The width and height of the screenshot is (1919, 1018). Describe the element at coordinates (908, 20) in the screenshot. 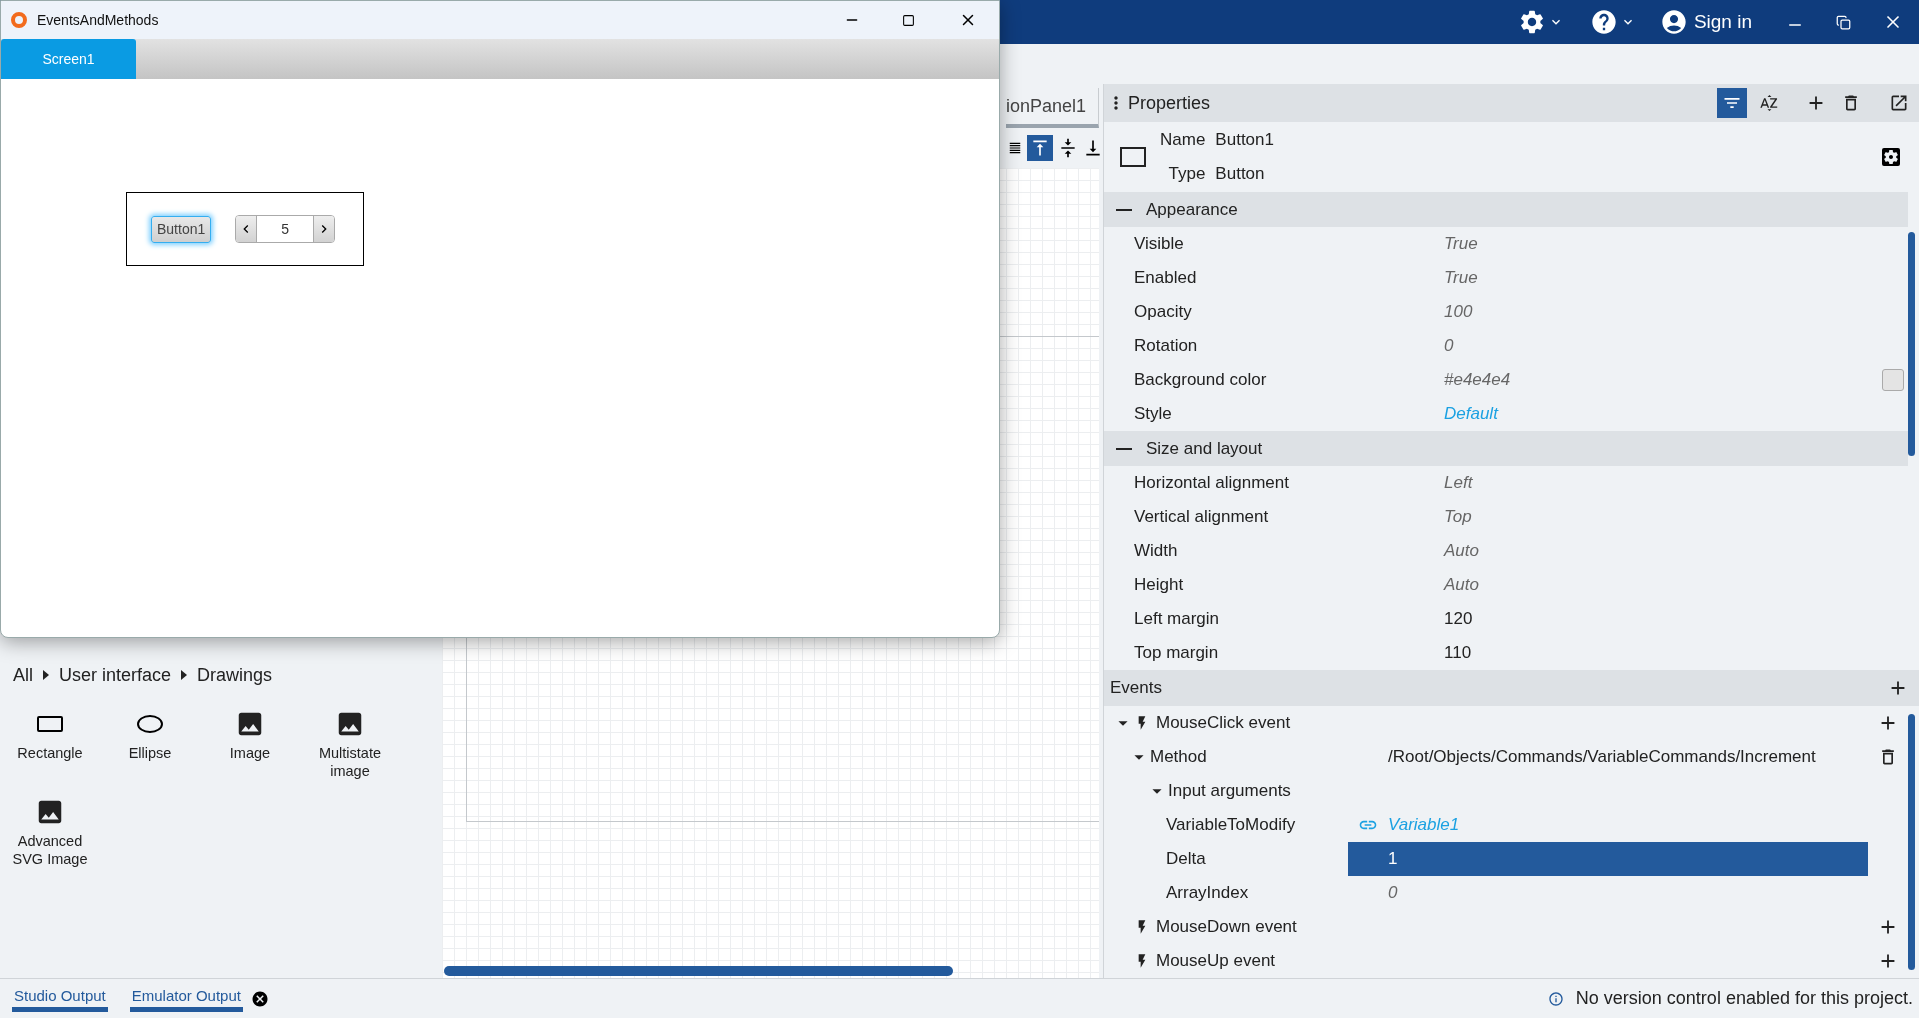

I see `maximize-icon` at that location.